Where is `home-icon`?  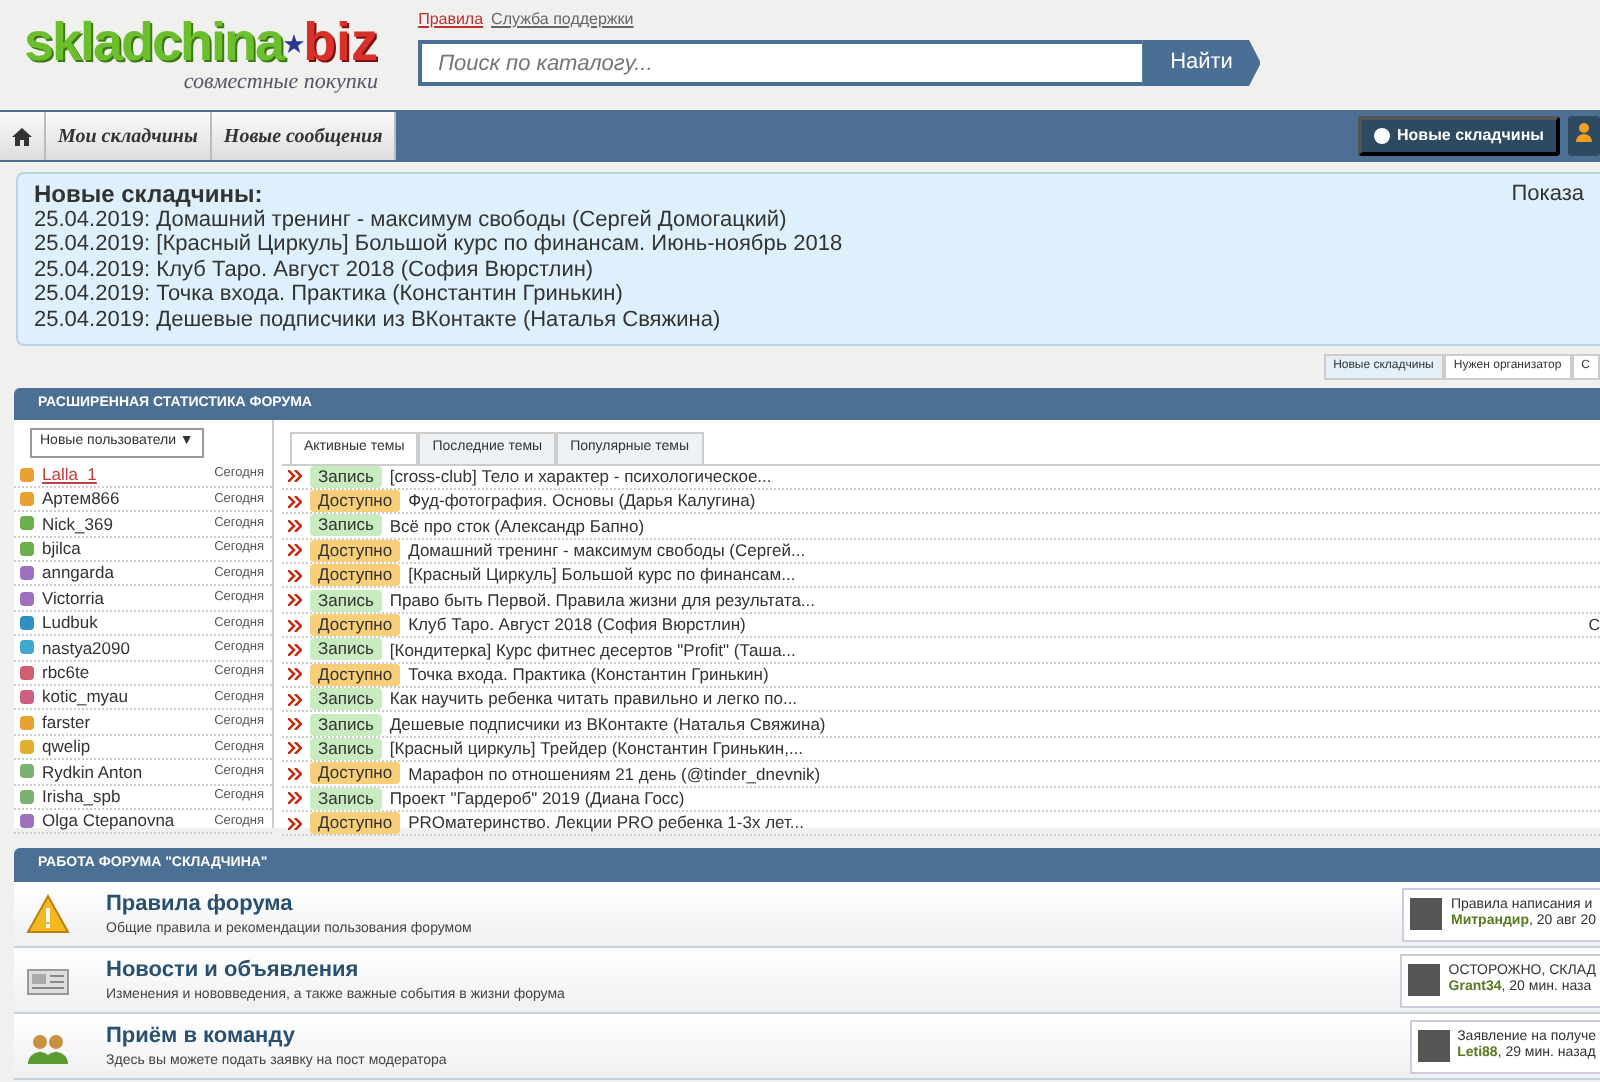 home-icon is located at coordinates (22, 136).